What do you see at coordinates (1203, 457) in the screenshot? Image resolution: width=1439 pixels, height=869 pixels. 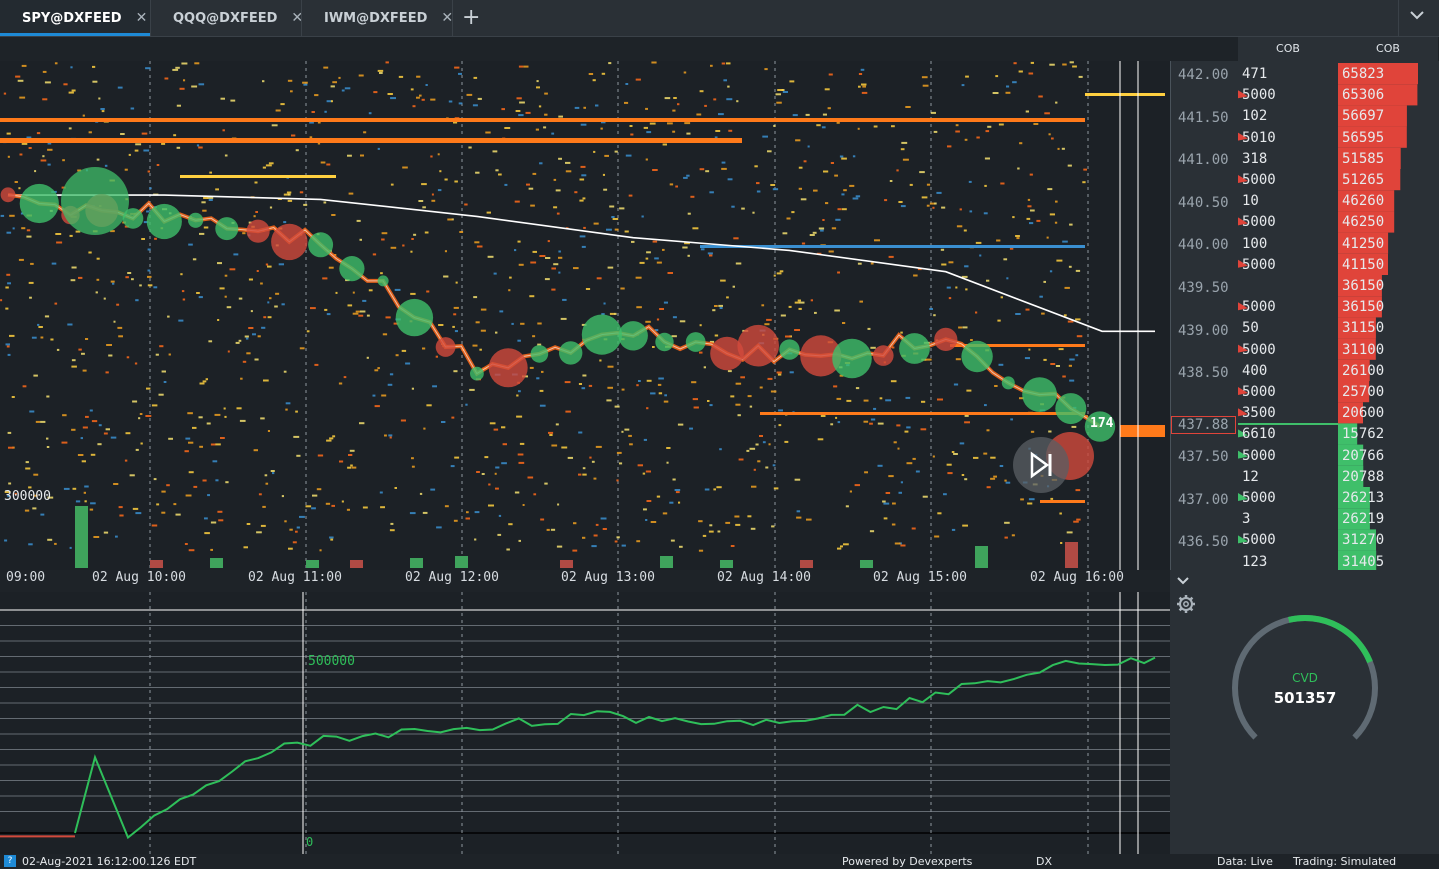 I see `price-tick-label: 437.50` at bounding box center [1203, 457].